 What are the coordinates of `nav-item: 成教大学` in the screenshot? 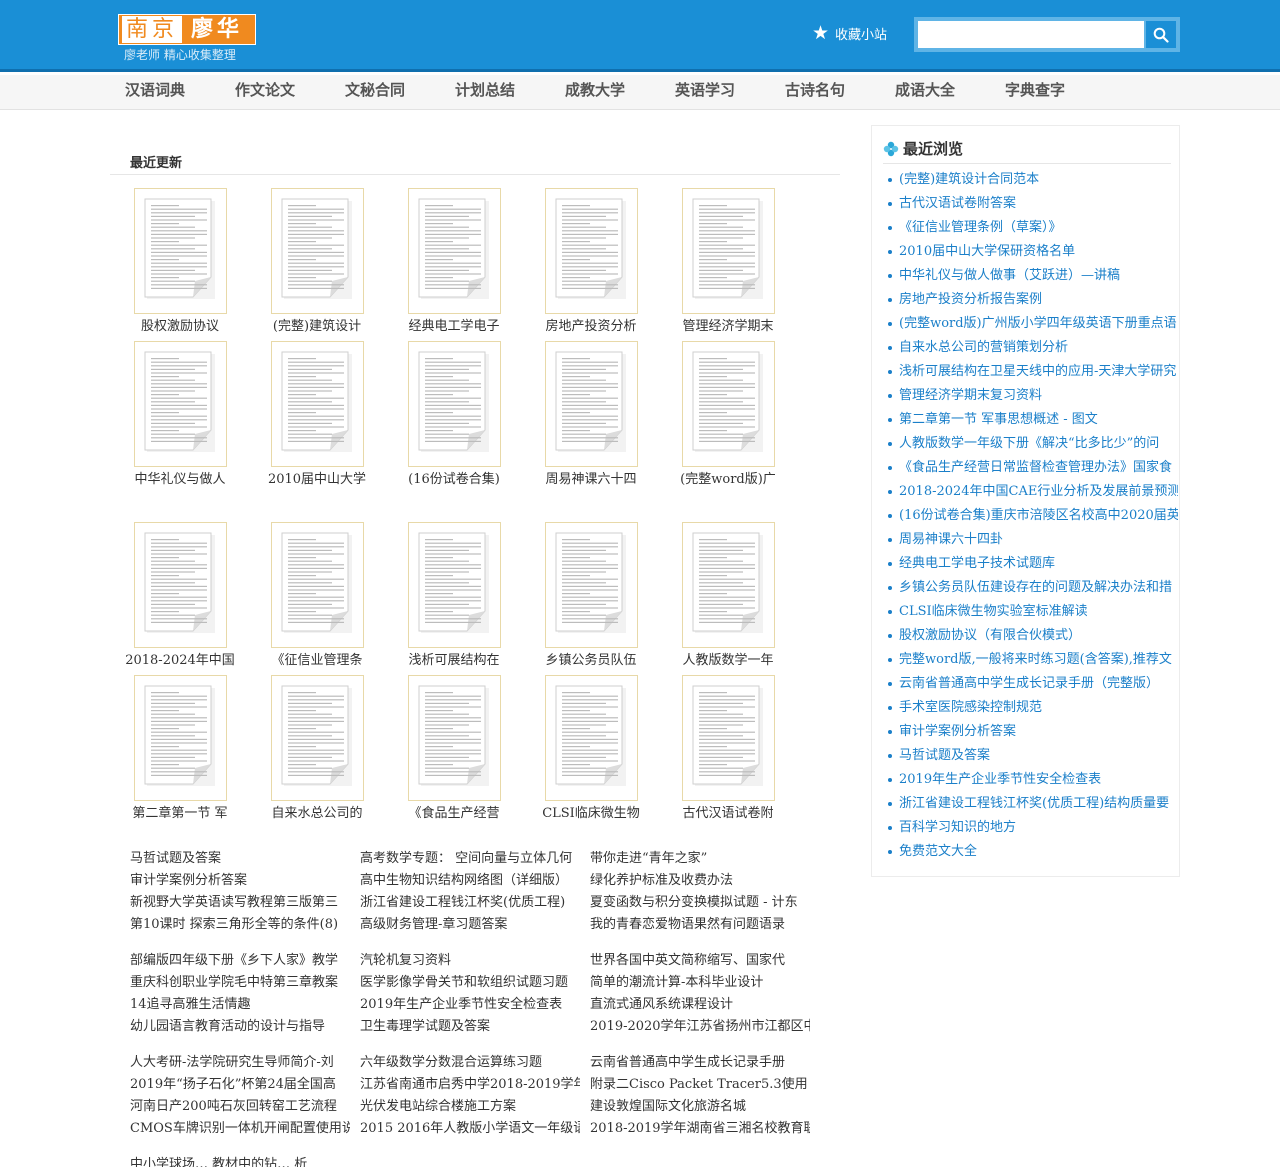 It's located at (620, 92).